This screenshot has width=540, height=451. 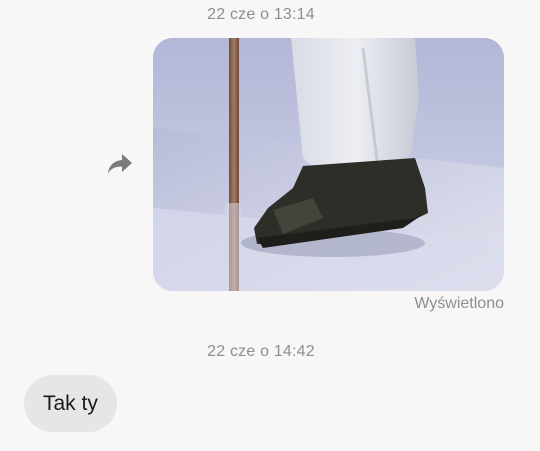 I want to click on message-timestamp: 22 cze o 14:42, so click(x=261, y=351).